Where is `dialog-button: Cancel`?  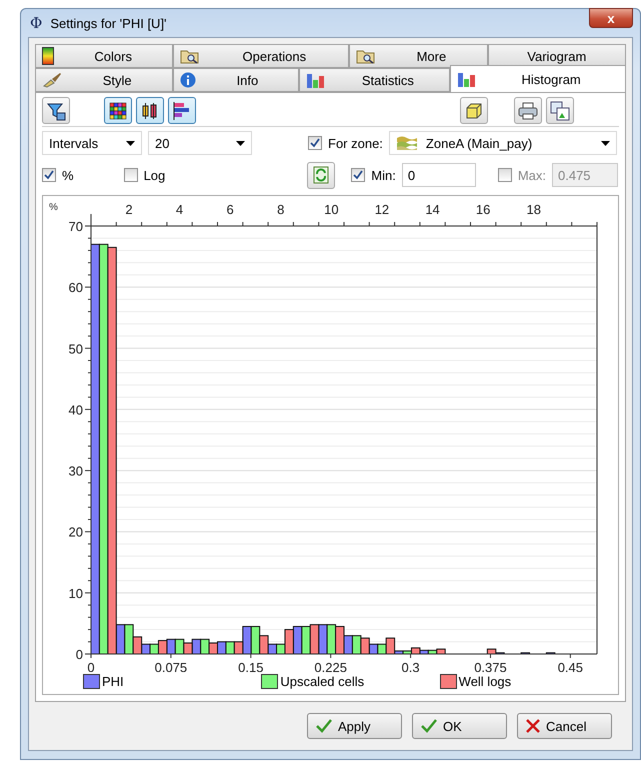 dialog-button: Cancel is located at coordinates (564, 726).